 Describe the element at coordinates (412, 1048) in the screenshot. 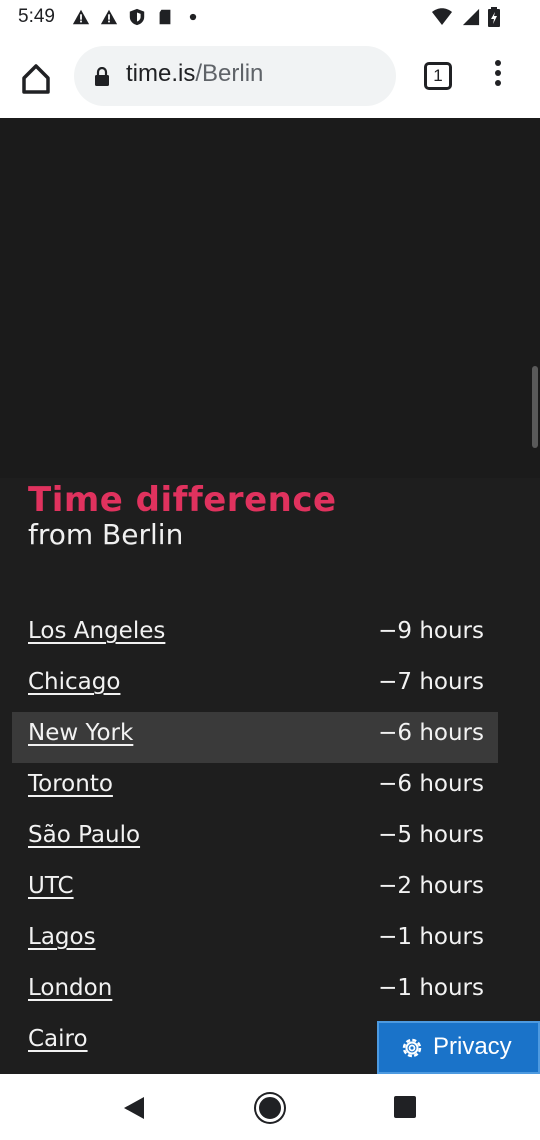

I see `gear-icon` at that location.